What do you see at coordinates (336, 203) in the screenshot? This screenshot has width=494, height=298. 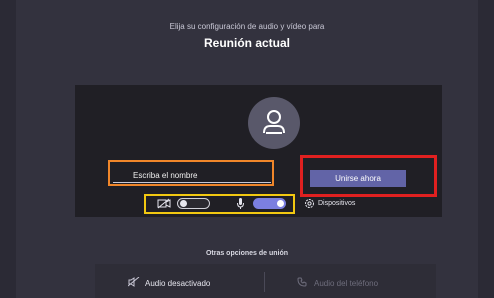 I see `devices-button: Dispositivos` at bounding box center [336, 203].